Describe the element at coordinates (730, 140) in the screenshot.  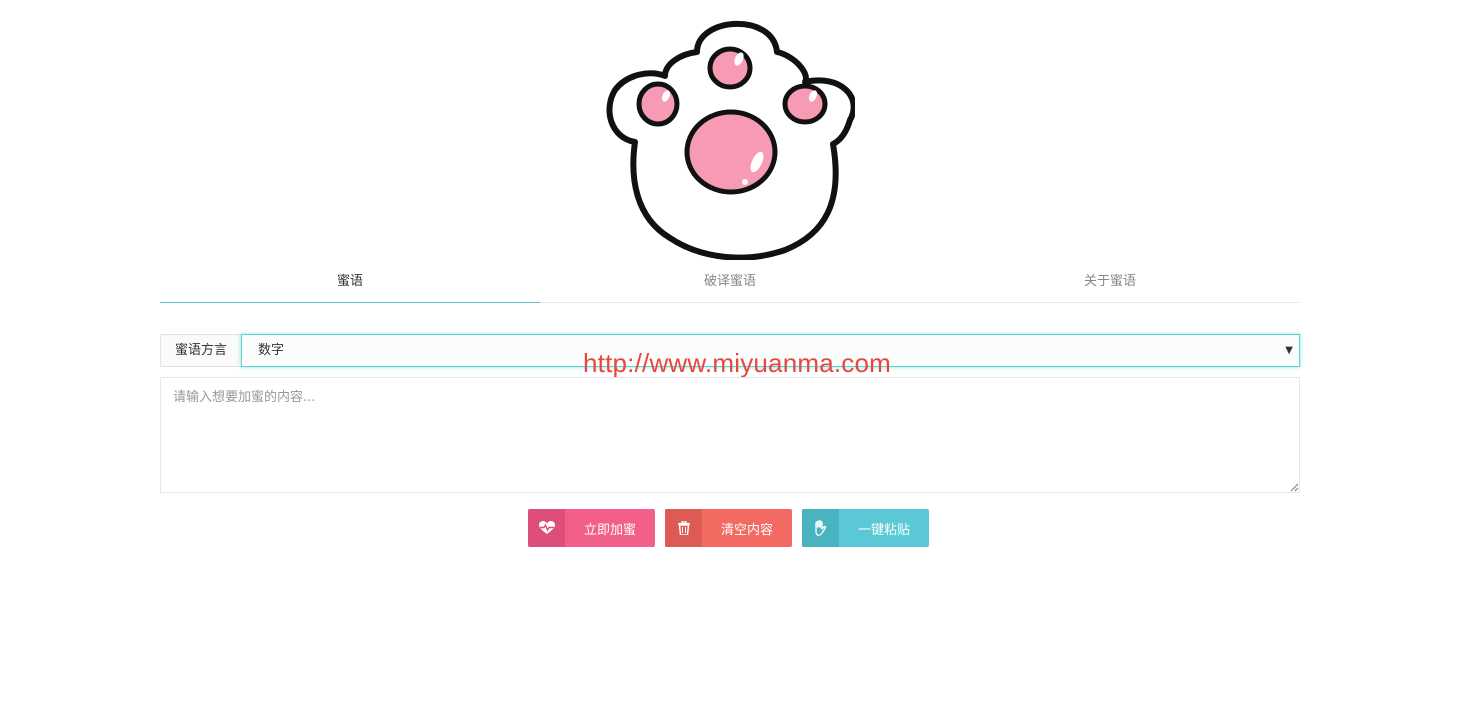
I see `cat-paw-logo` at that location.